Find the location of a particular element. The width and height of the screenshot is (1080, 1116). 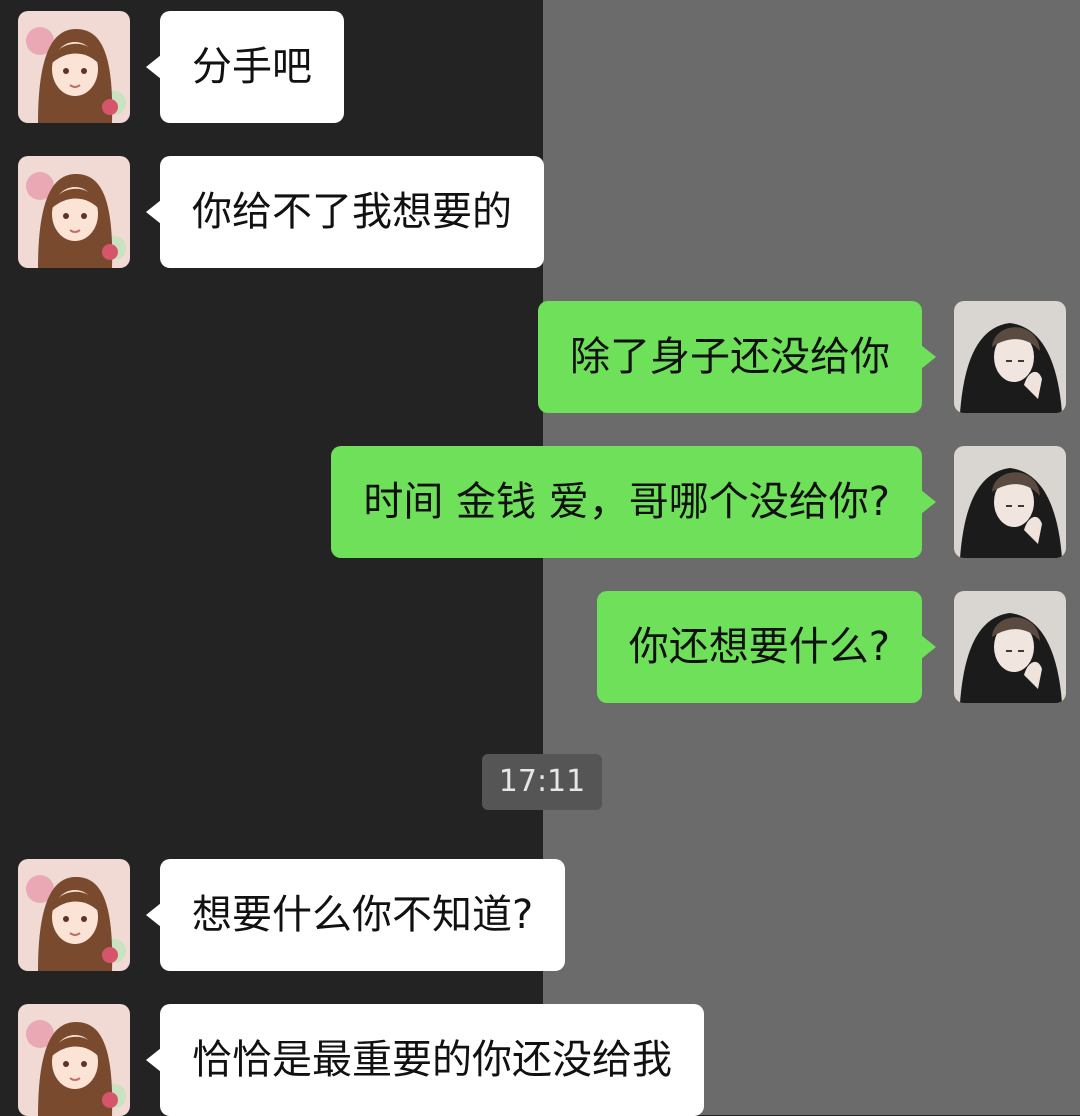

message-bubble-incoming: 分手吧 is located at coordinates (245, 67).